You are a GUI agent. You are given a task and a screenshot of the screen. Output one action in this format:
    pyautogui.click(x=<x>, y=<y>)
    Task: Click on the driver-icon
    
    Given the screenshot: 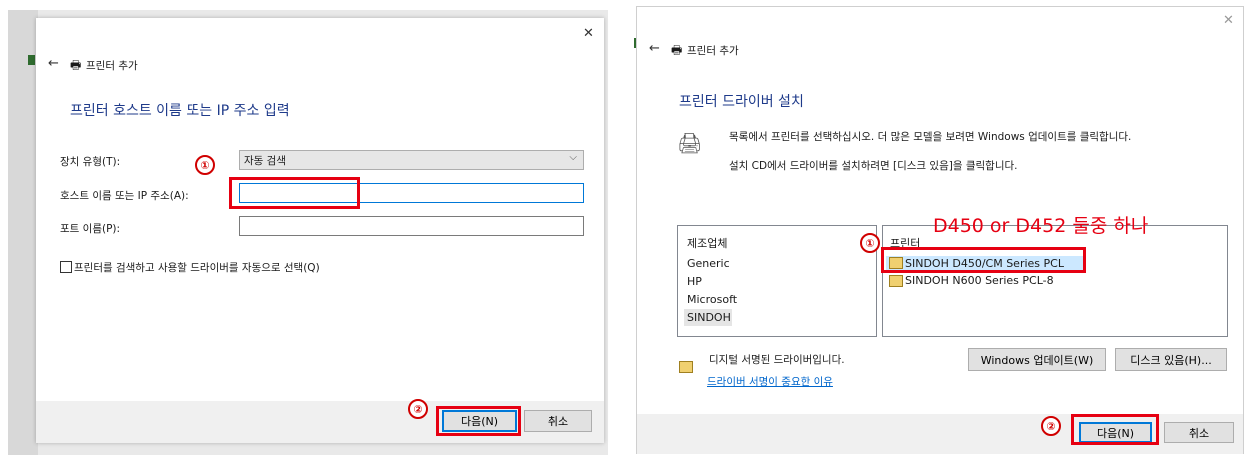 What is the action you would take?
    pyautogui.click(x=896, y=281)
    